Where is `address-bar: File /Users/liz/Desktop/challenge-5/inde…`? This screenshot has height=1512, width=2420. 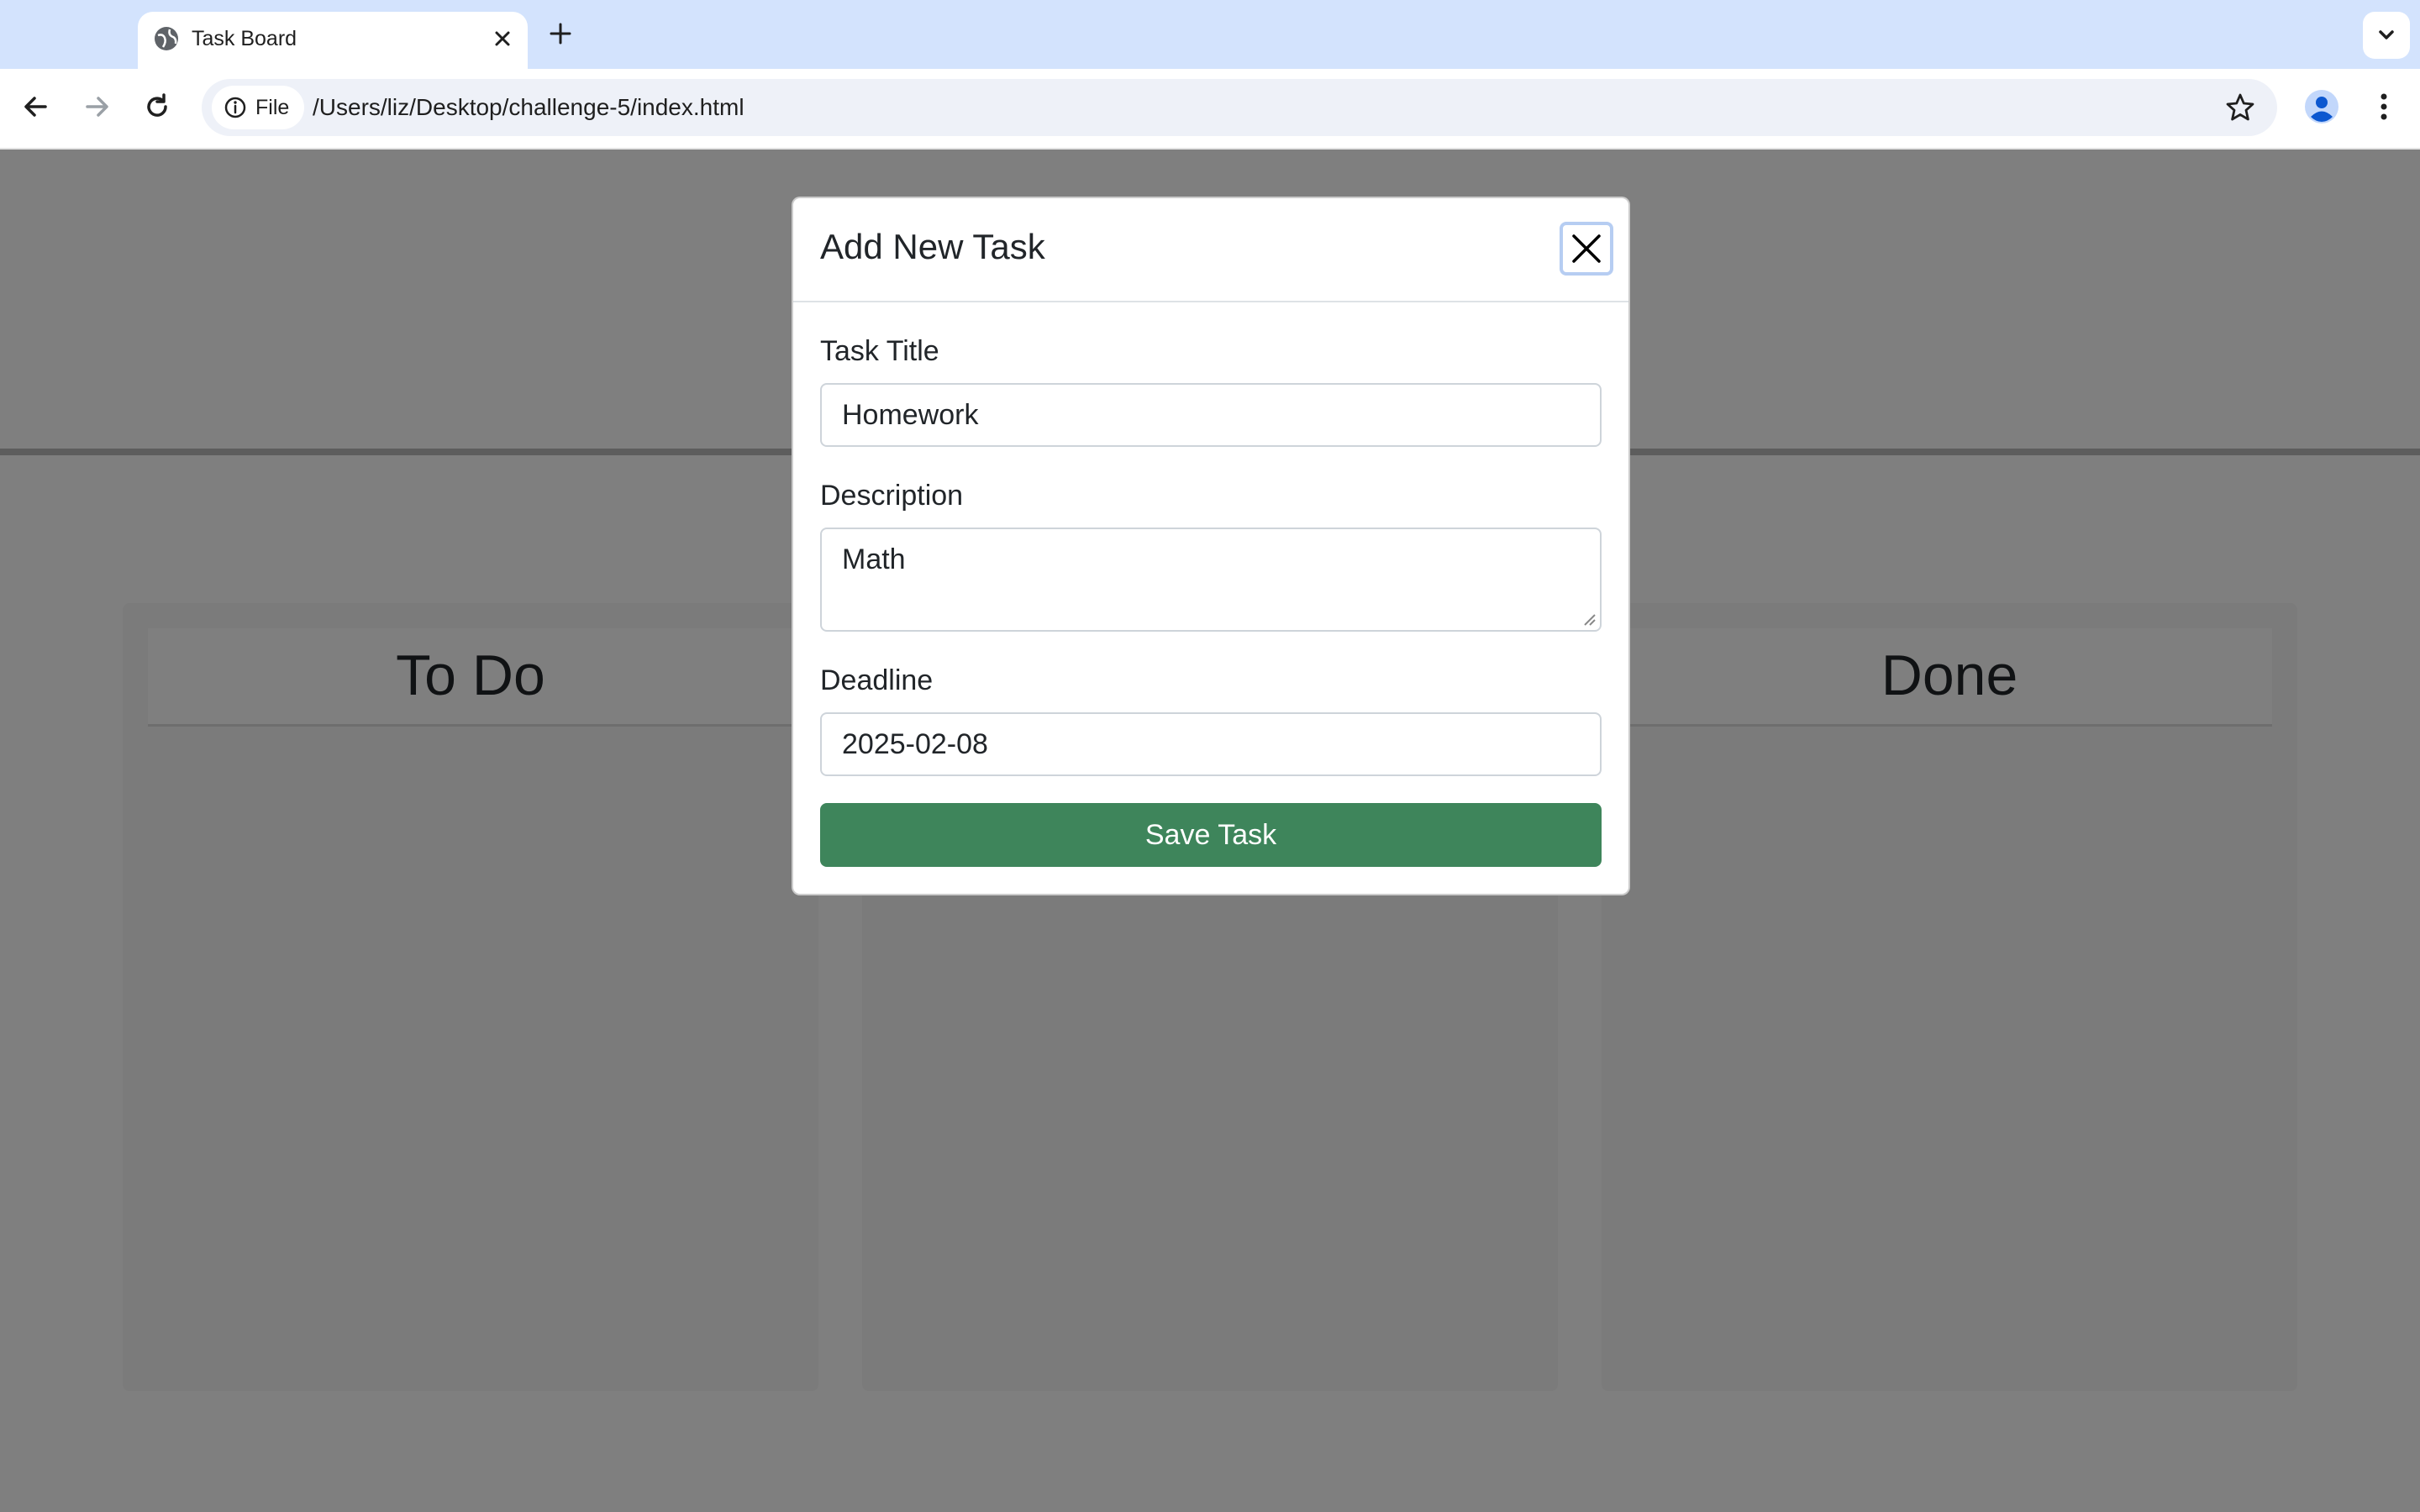 address-bar: File /Users/liz/Desktop/challenge-5/inde… is located at coordinates (1239, 107).